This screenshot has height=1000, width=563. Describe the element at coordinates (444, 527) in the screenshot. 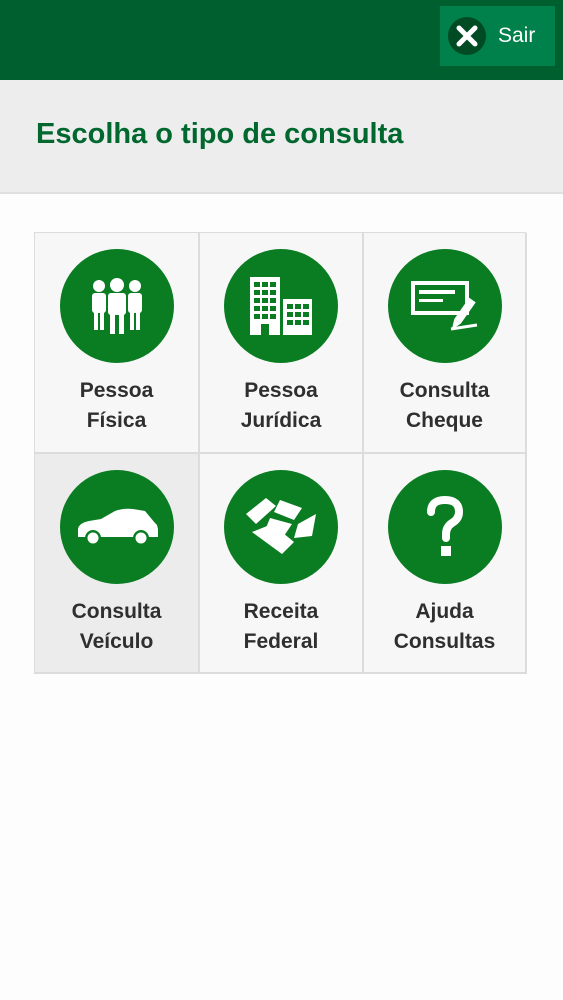

I see `question-mark-icon` at that location.